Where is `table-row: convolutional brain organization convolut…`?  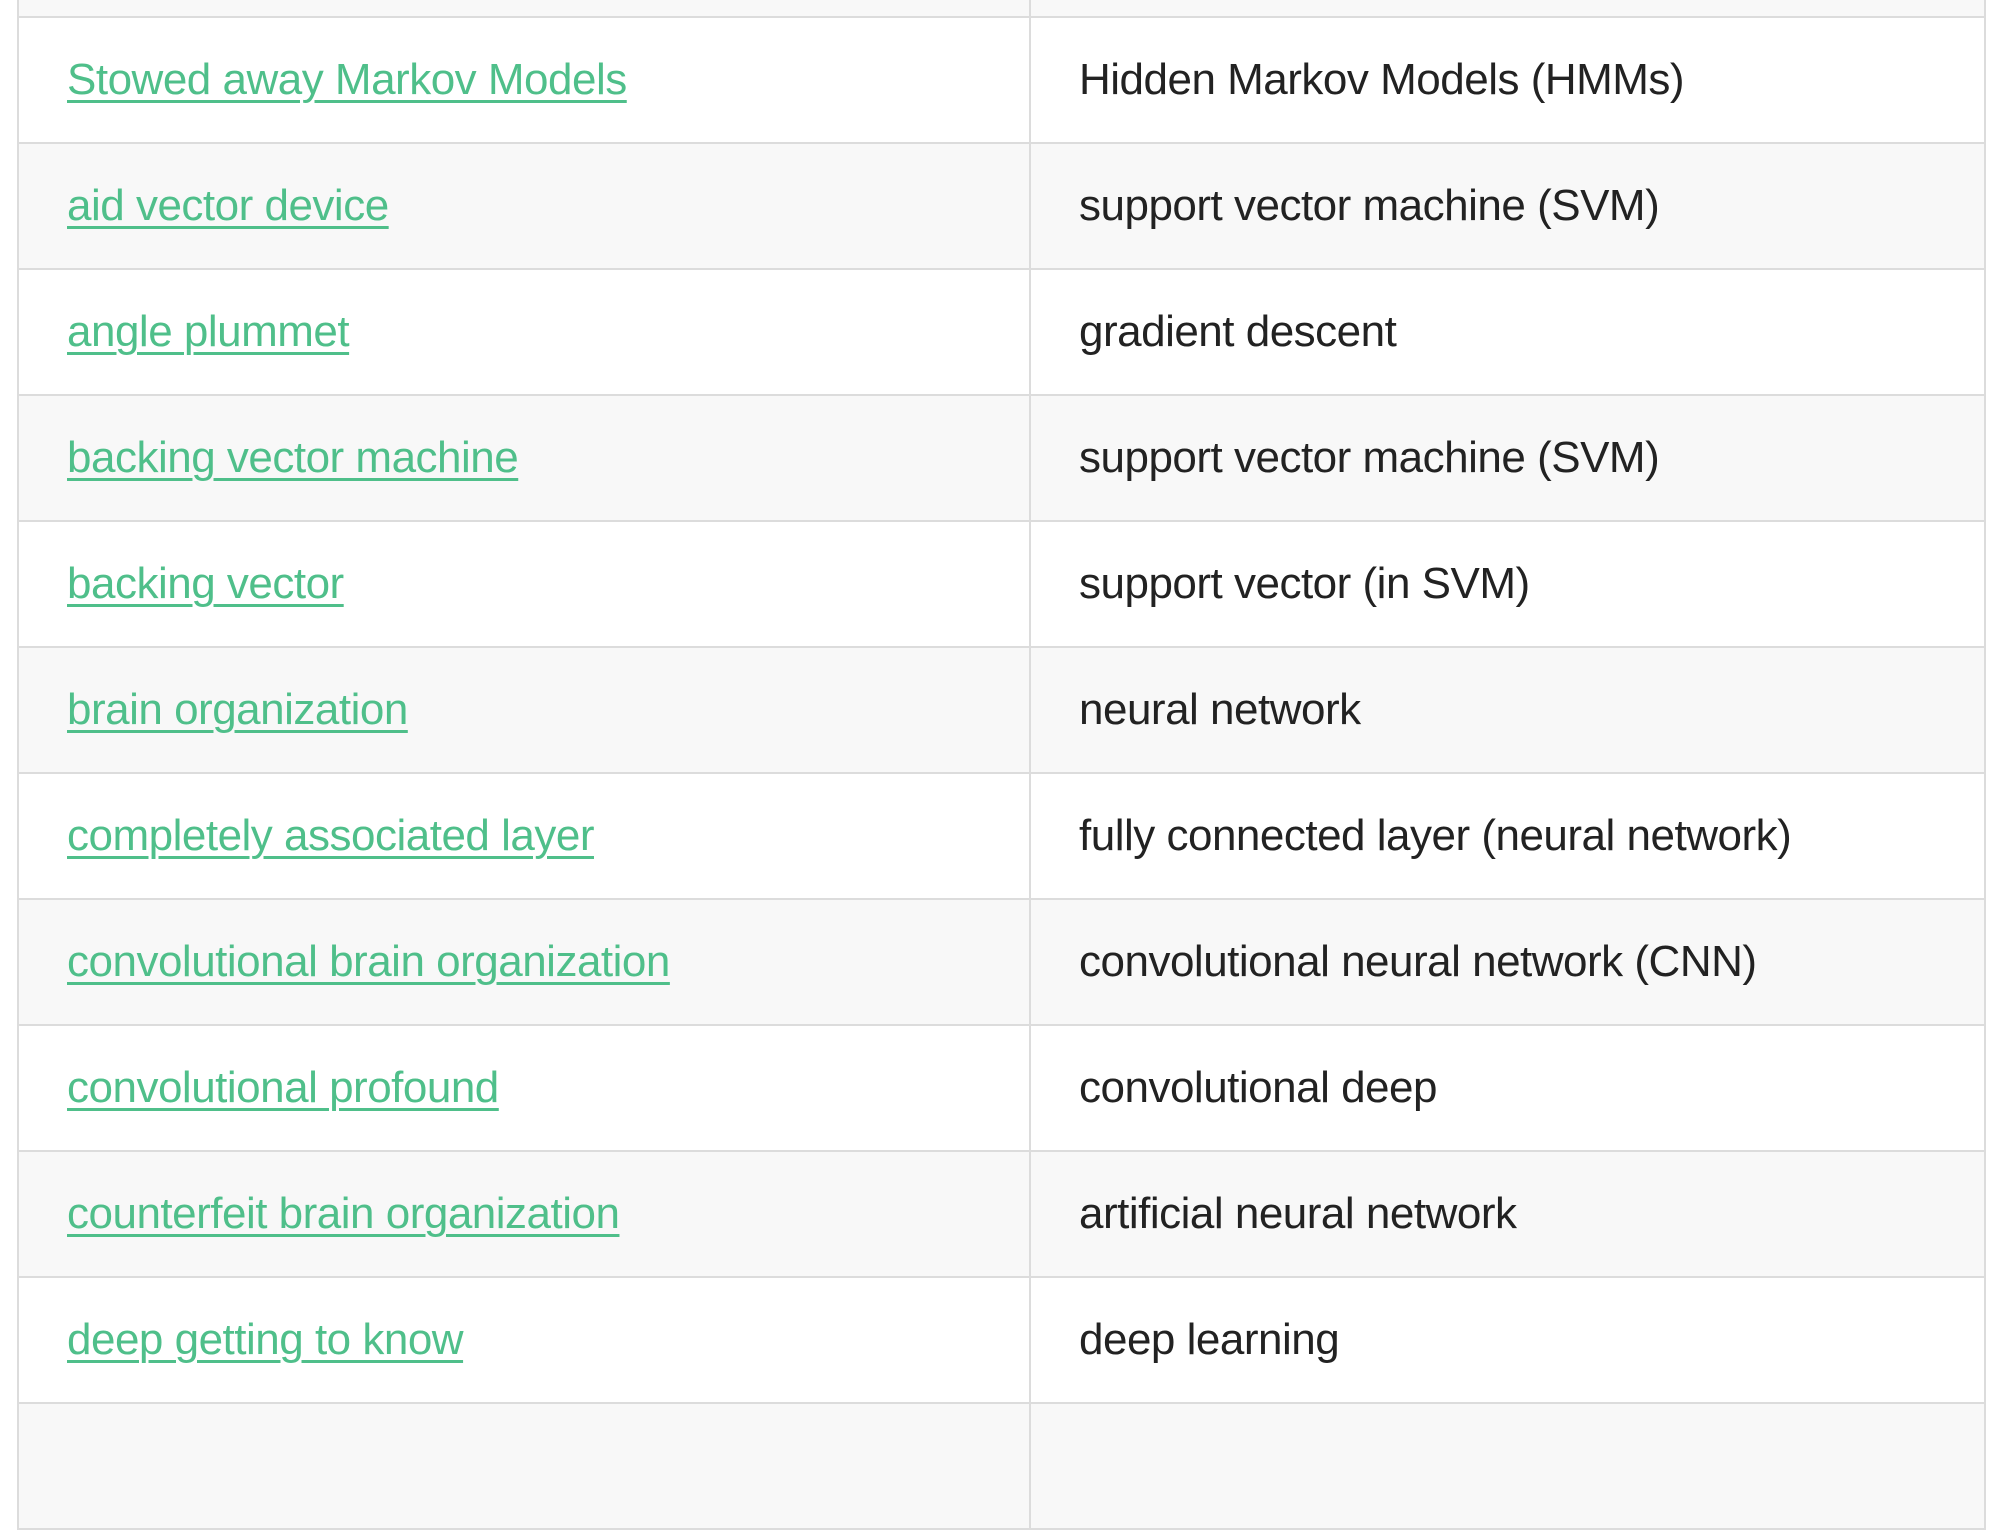 table-row: convolutional brain organization convolut… is located at coordinates (1001, 962).